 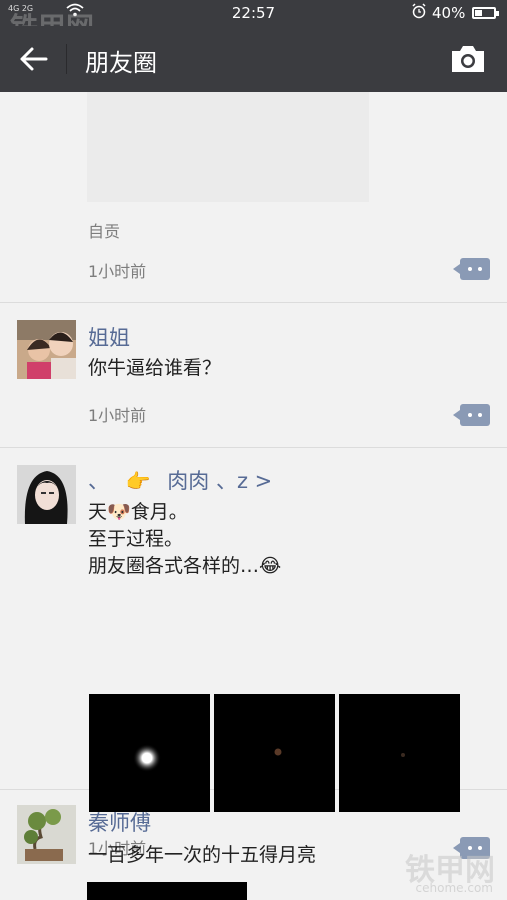 I want to click on camera-button, so click(x=468, y=59).